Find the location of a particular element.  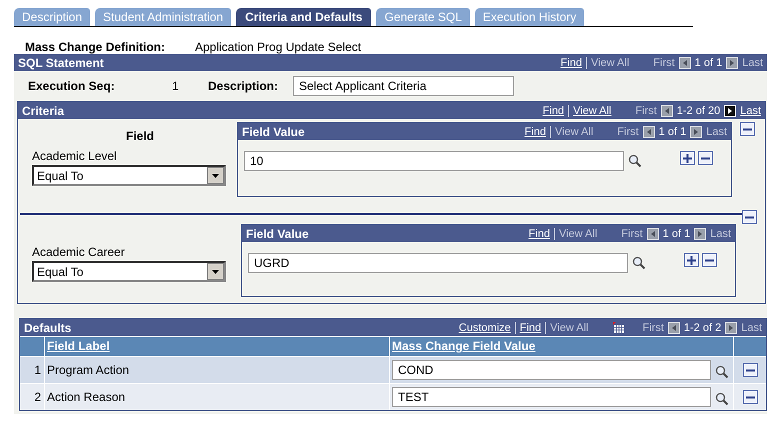

column-header: Mass Change Field Value is located at coordinates (464, 346).